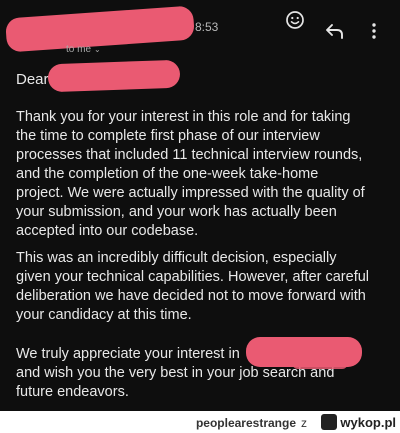 The image size is (400, 433). Describe the element at coordinates (207, 27) in the screenshot. I see `email-time: 8:53` at that location.